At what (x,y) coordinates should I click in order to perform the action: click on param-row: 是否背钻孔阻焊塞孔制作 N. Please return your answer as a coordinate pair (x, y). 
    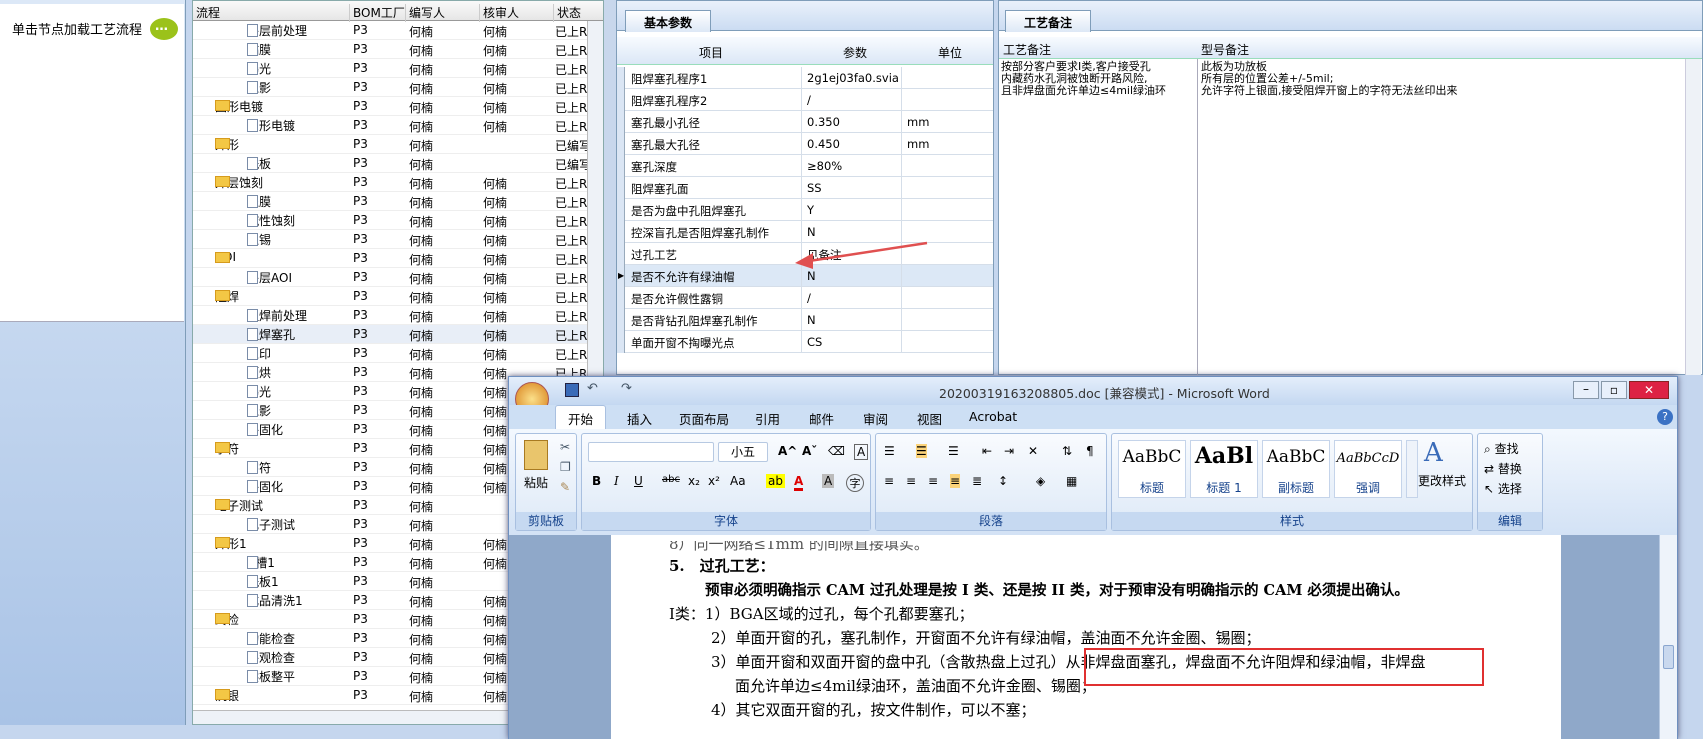
    Looking at the image, I should click on (805, 320).